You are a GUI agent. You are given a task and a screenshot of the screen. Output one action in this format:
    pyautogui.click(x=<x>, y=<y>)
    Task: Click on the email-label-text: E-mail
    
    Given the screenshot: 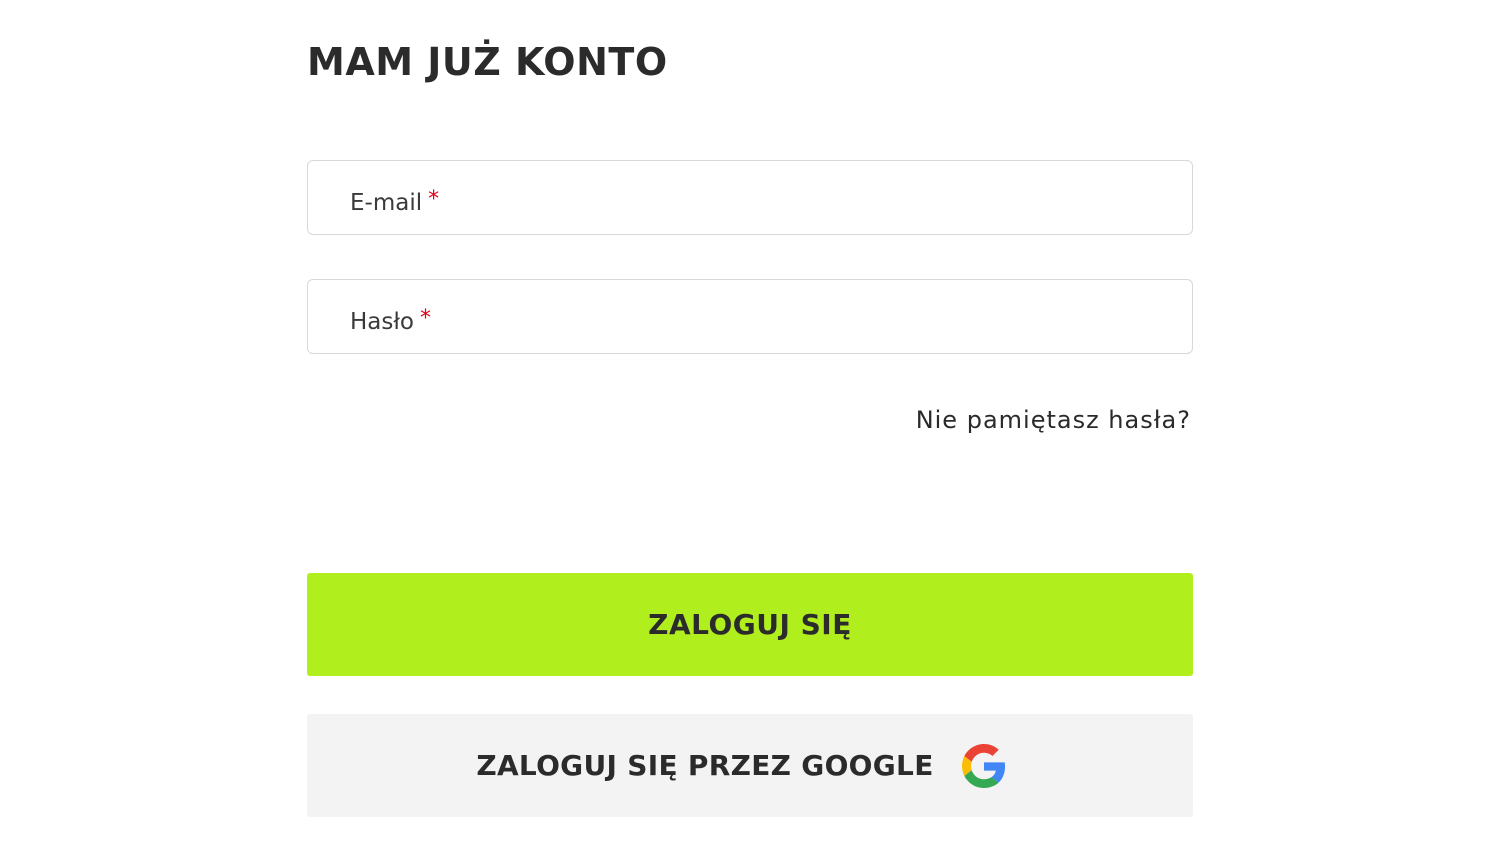 What is the action you would take?
    pyautogui.click(x=386, y=203)
    